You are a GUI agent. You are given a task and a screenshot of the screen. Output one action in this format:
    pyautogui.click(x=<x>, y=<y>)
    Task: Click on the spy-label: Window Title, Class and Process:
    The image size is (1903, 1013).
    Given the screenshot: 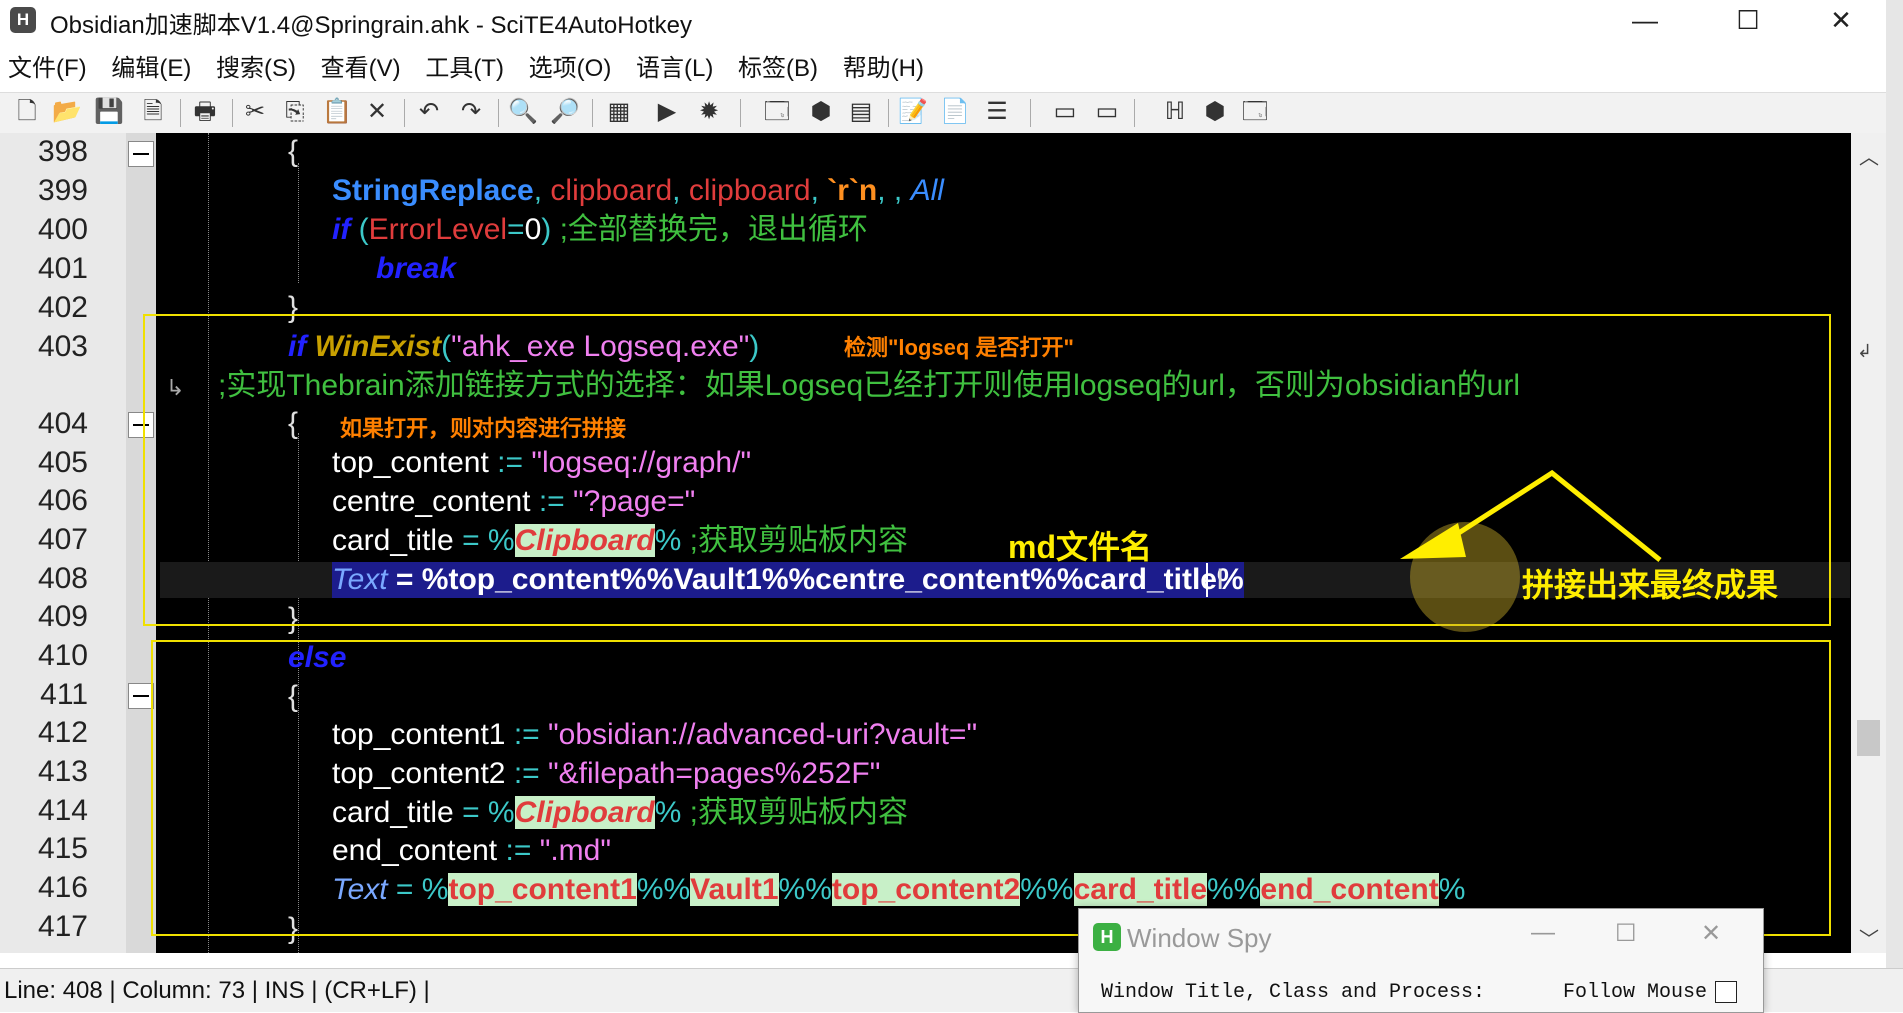 What is the action you would take?
    pyautogui.click(x=1293, y=992)
    